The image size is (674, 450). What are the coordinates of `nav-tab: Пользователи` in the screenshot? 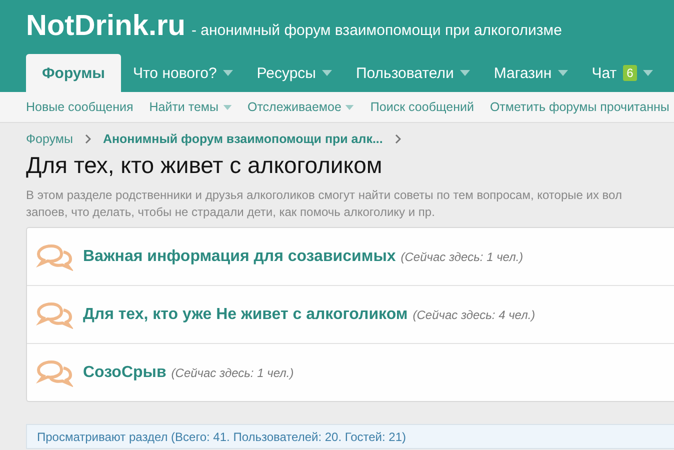 It's located at (413, 73).